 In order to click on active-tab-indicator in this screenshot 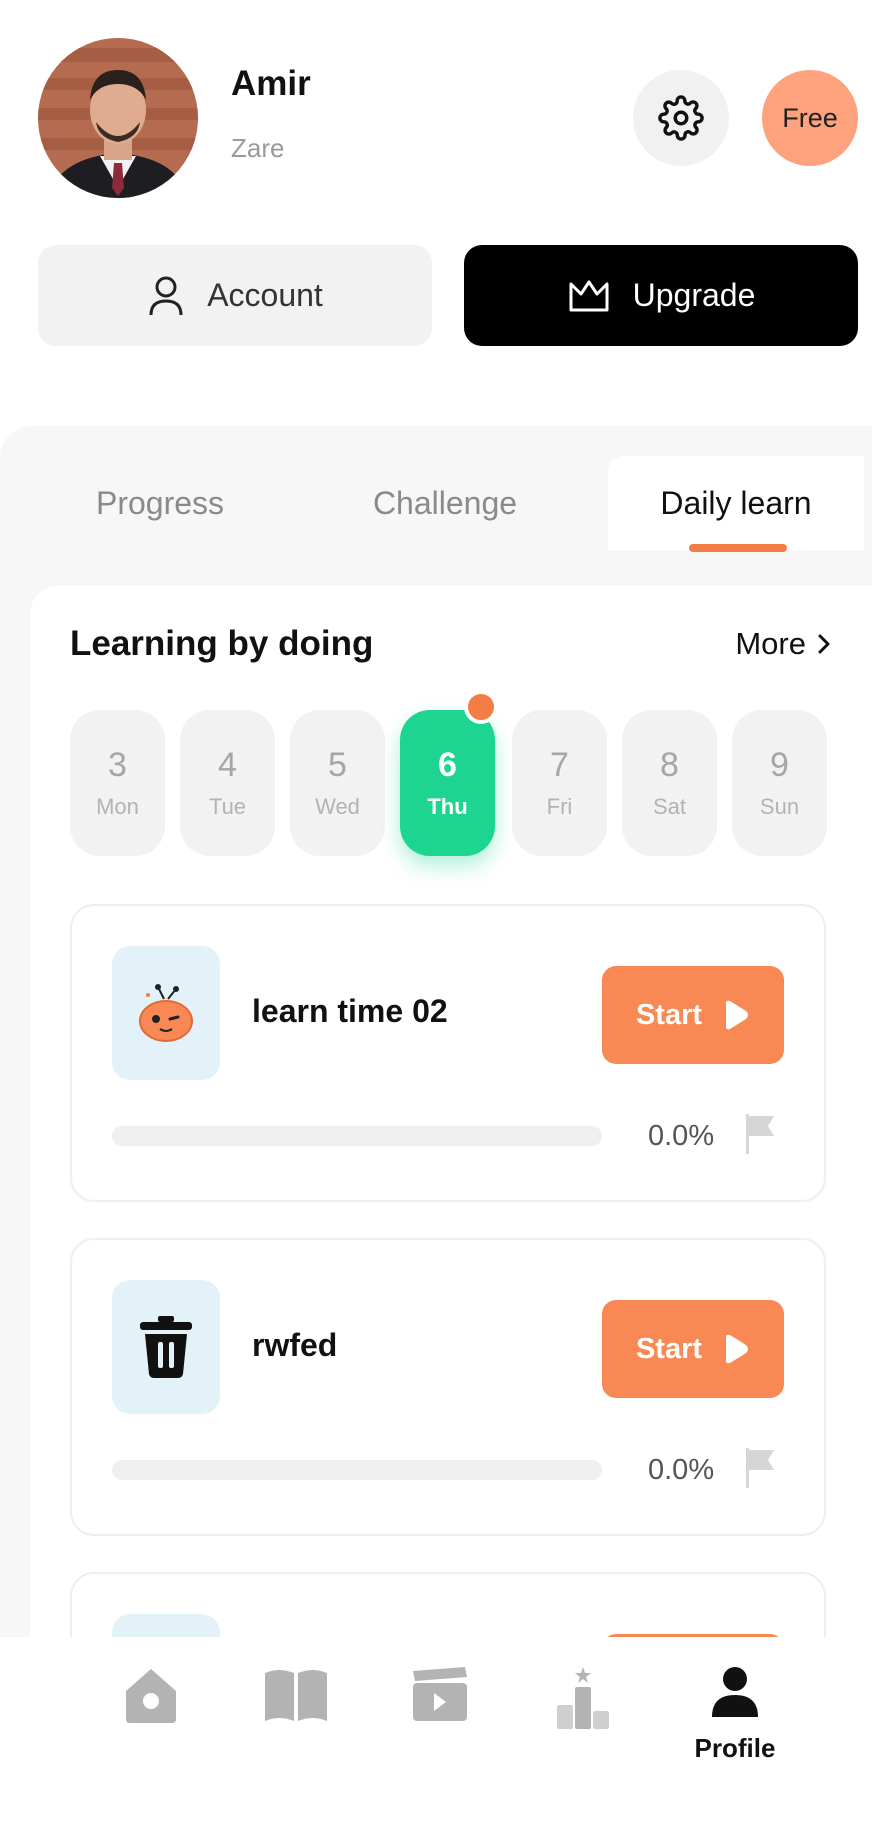, I will do `click(738, 548)`.